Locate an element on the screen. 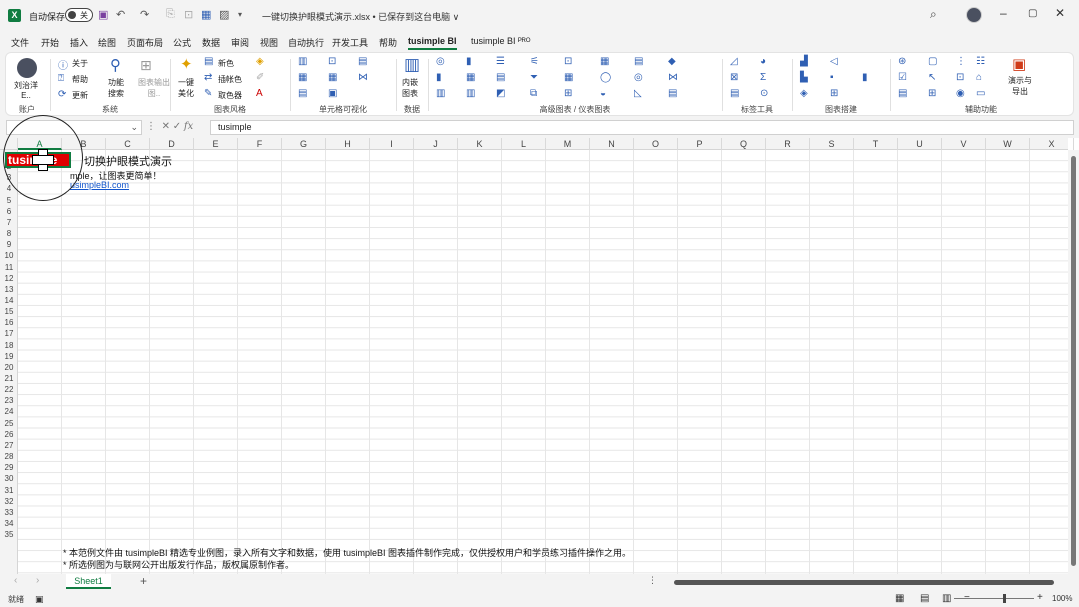 The height and width of the screenshot is (607, 1079). swap-color-button: 插帐色 is located at coordinates (230, 79).